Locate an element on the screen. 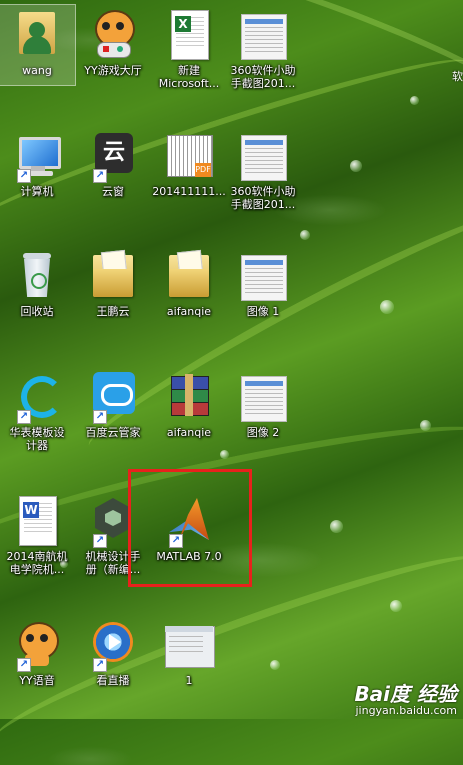 Image resolution: width=463 pixels, height=765 pixels. excel-file-icon: X is located at coordinates (189, 34).